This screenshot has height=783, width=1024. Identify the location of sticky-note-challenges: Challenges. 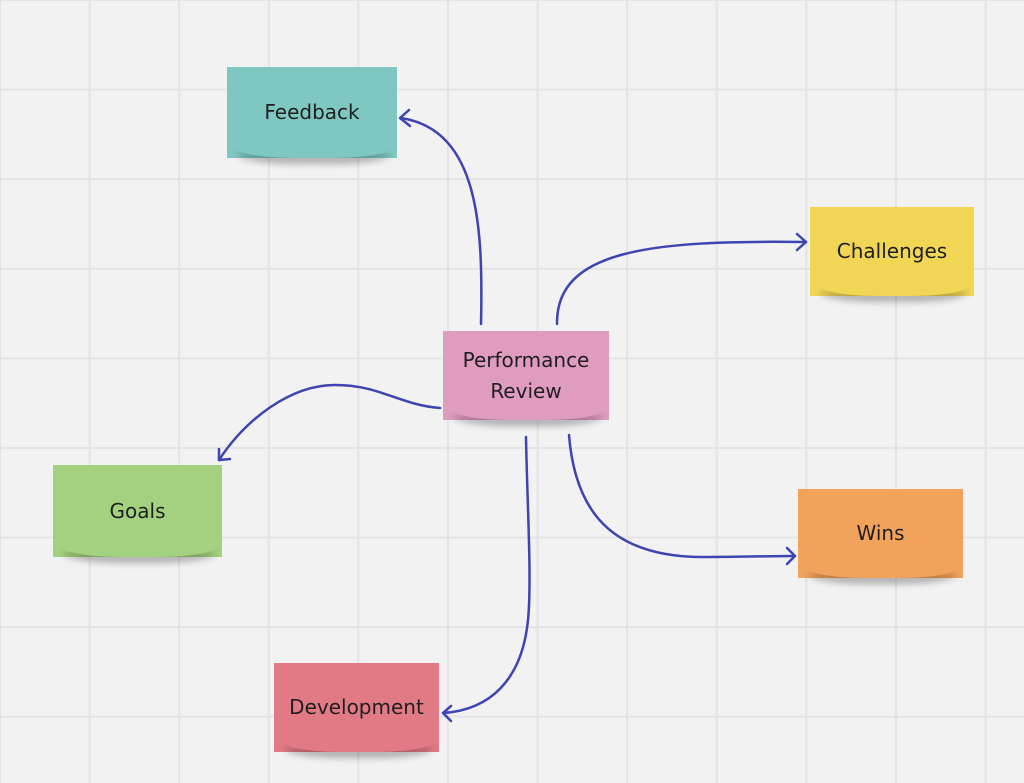
(892, 251).